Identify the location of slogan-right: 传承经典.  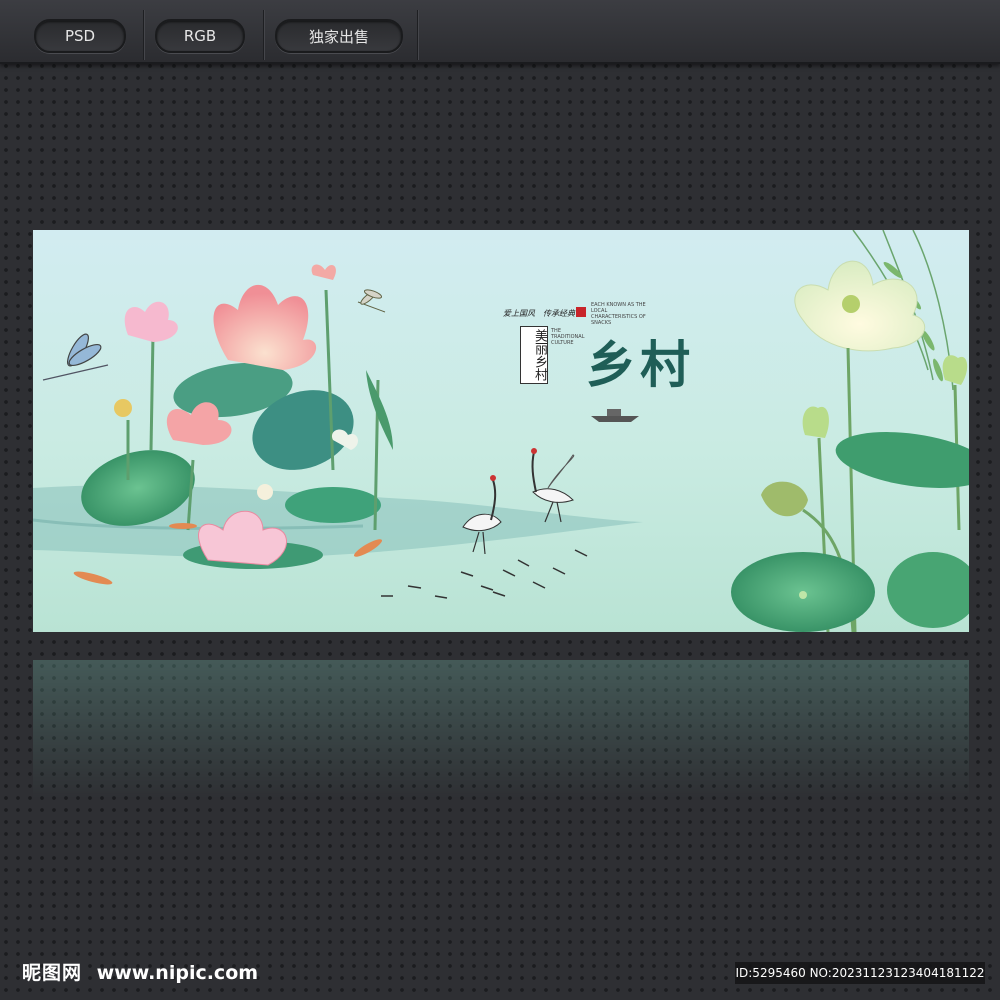
(559, 313).